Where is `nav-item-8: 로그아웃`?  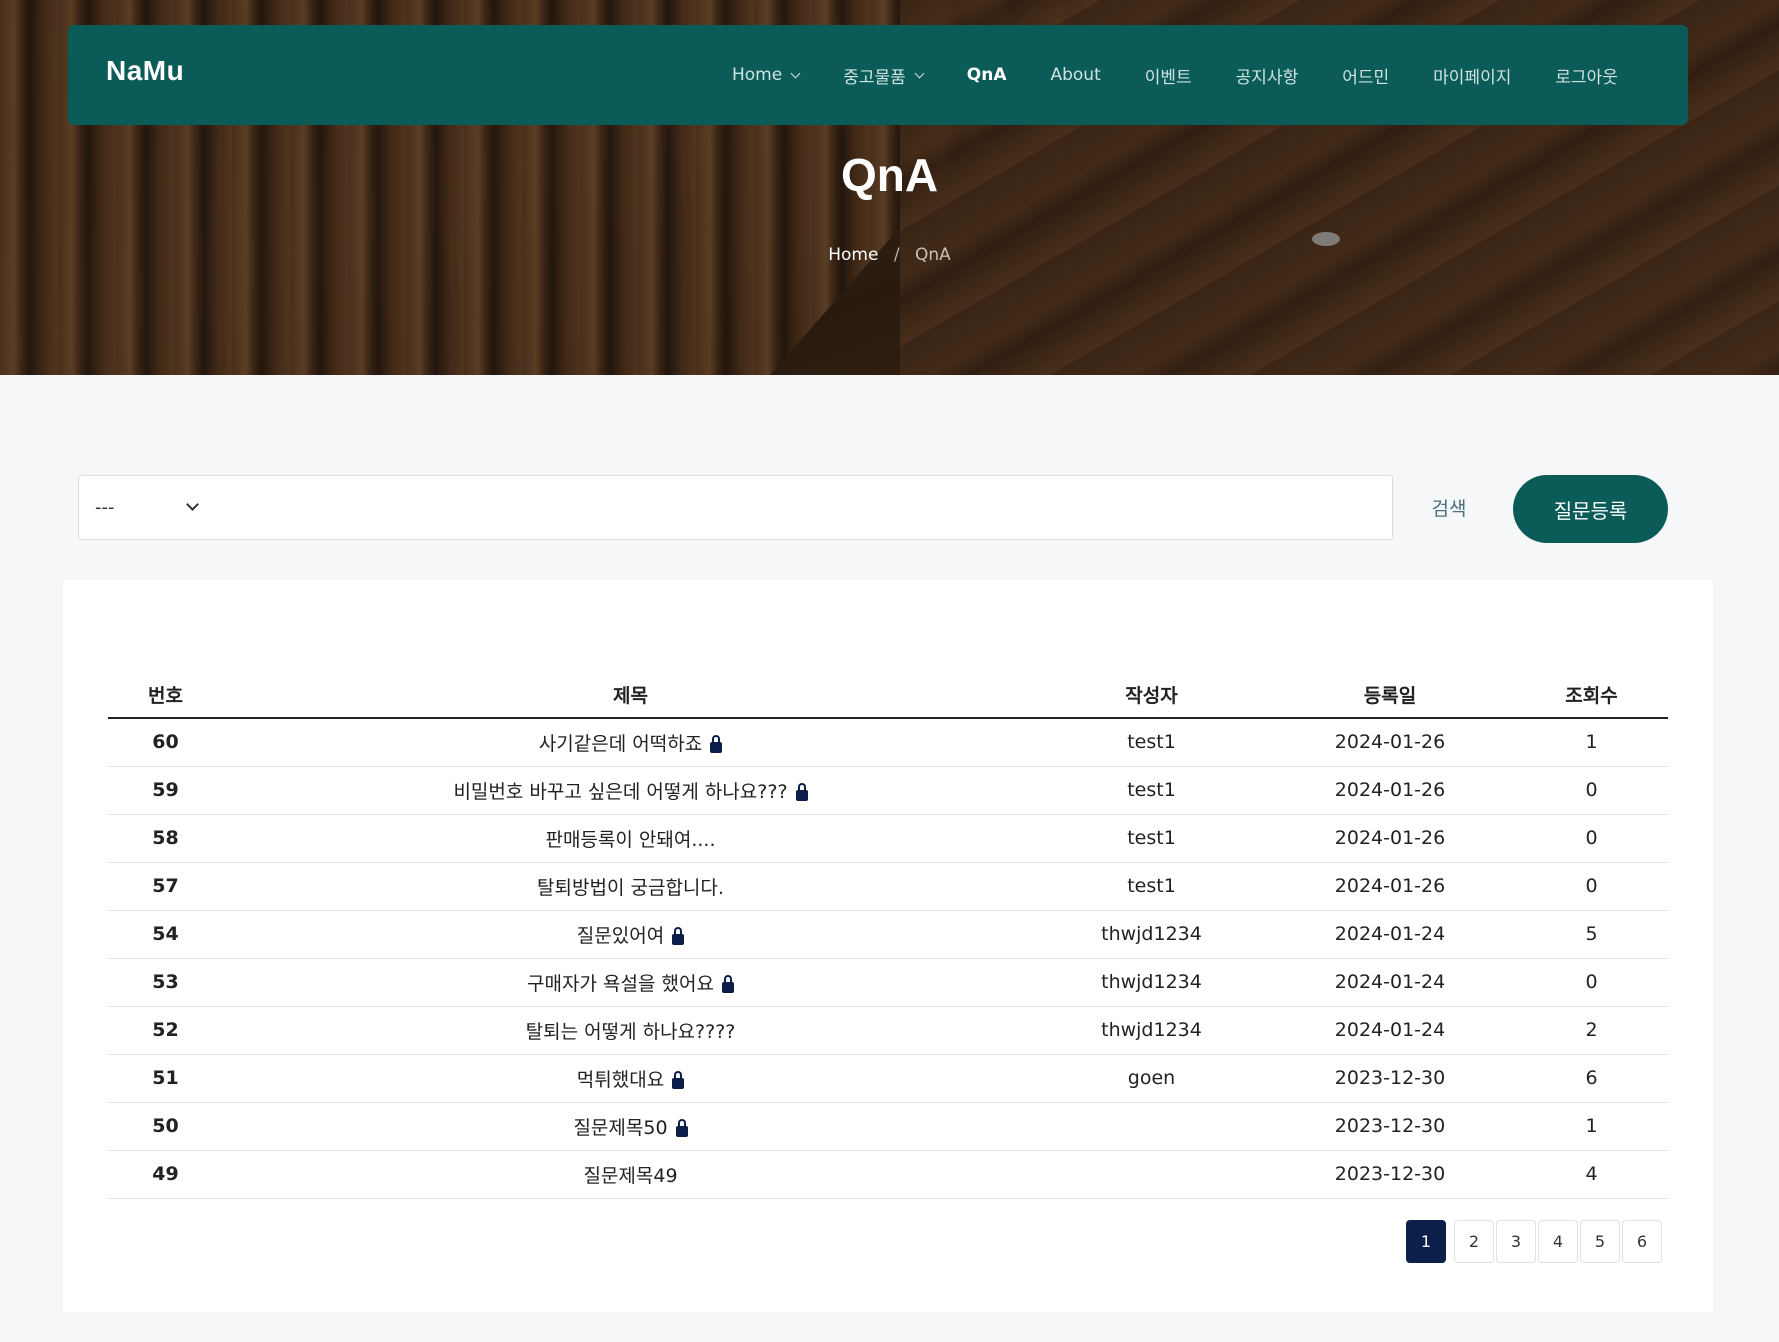
nav-item-8: 로그아웃 is located at coordinates (1586, 75).